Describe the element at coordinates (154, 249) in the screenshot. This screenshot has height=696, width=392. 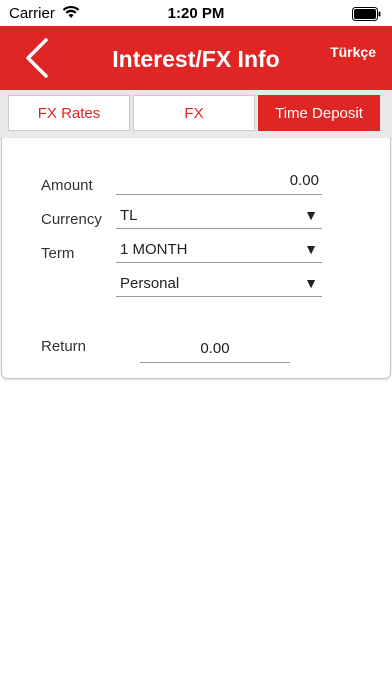
I see `term-value: 1 MONTH` at that location.